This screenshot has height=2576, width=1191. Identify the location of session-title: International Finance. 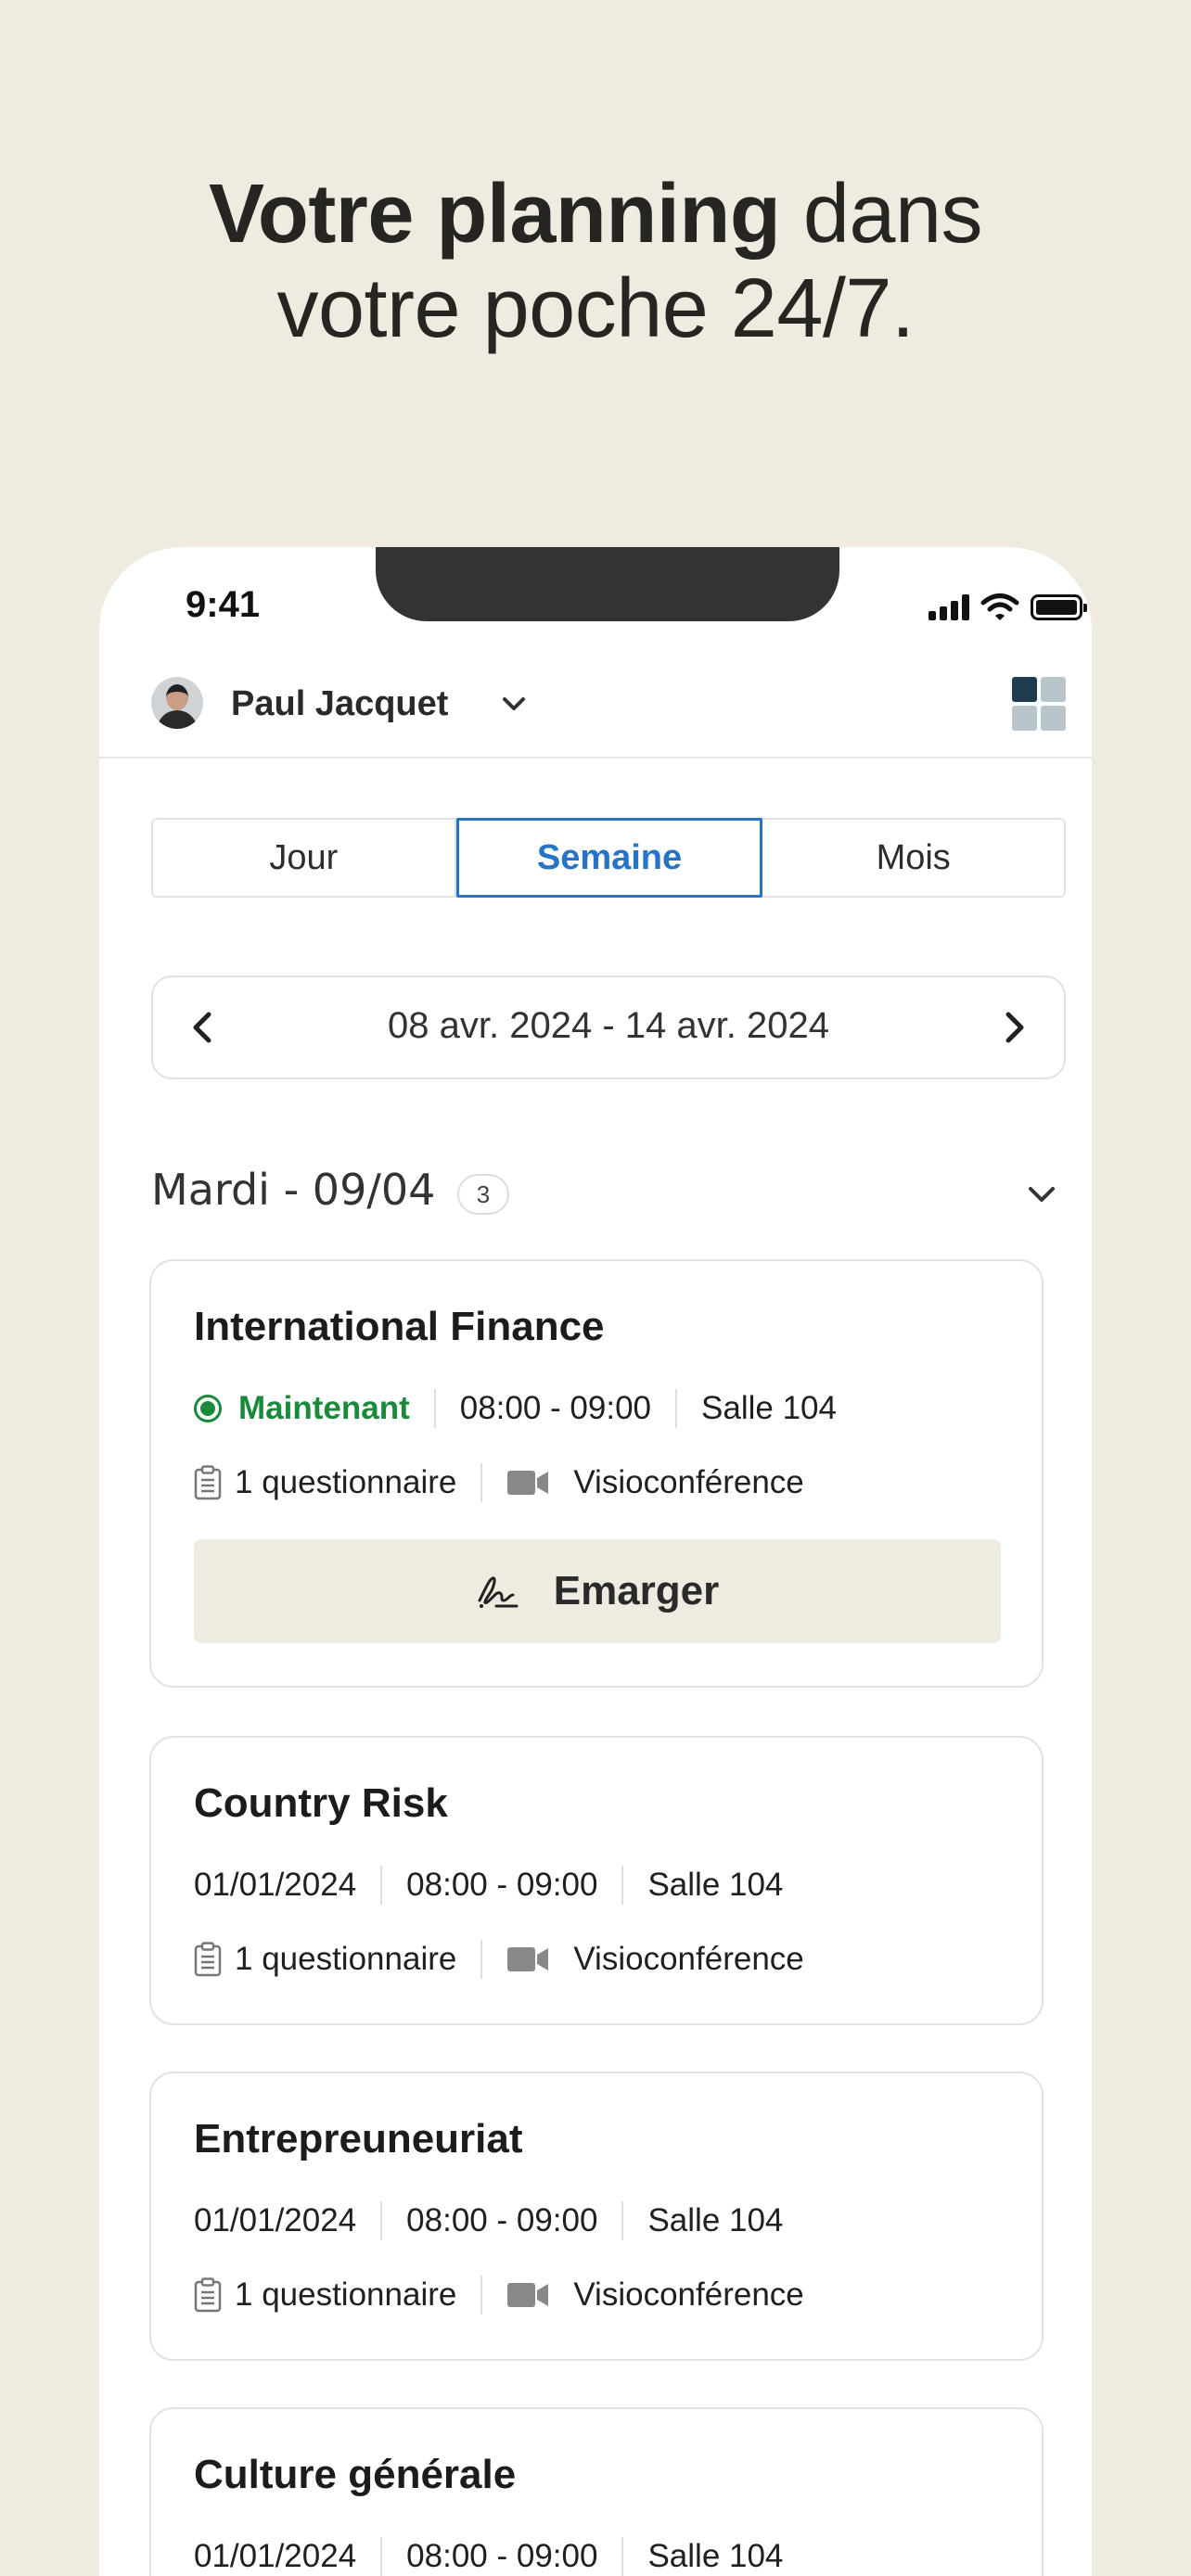
(399, 1326).